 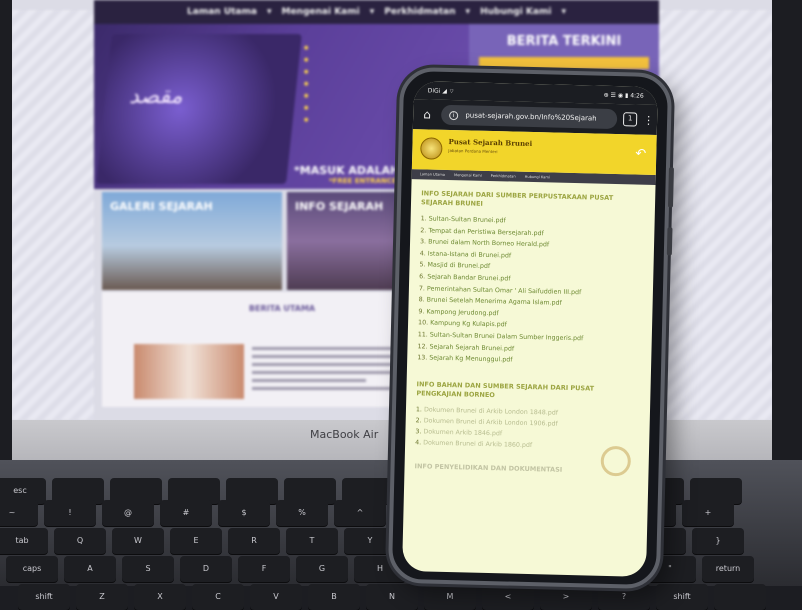 What do you see at coordinates (468, 324) in the screenshot?
I see `pdf-link: Kampung Kg Kulapis.pdf` at bounding box center [468, 324].